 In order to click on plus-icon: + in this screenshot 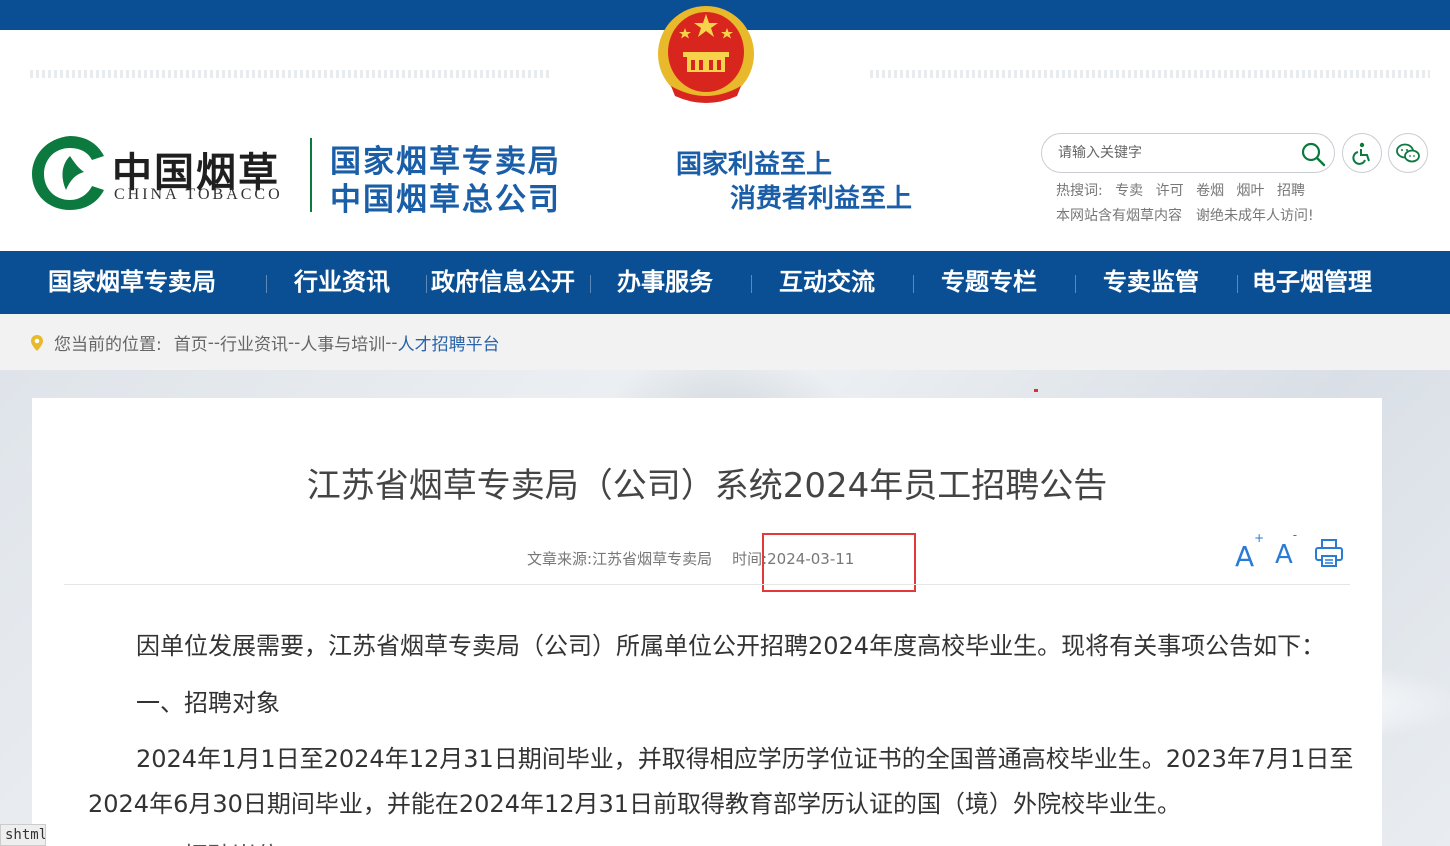, I will do `click(1259, 537)`.